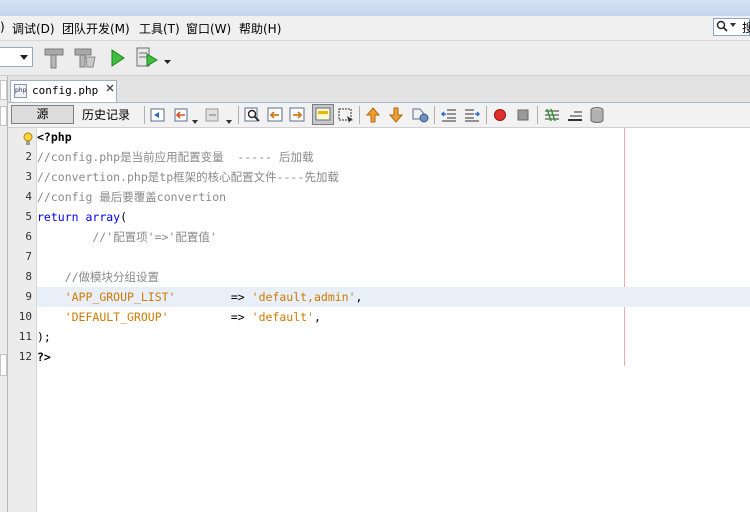 The image size is (750, 512). I want to click on debug-dropdown-icon, so click(167, 61).